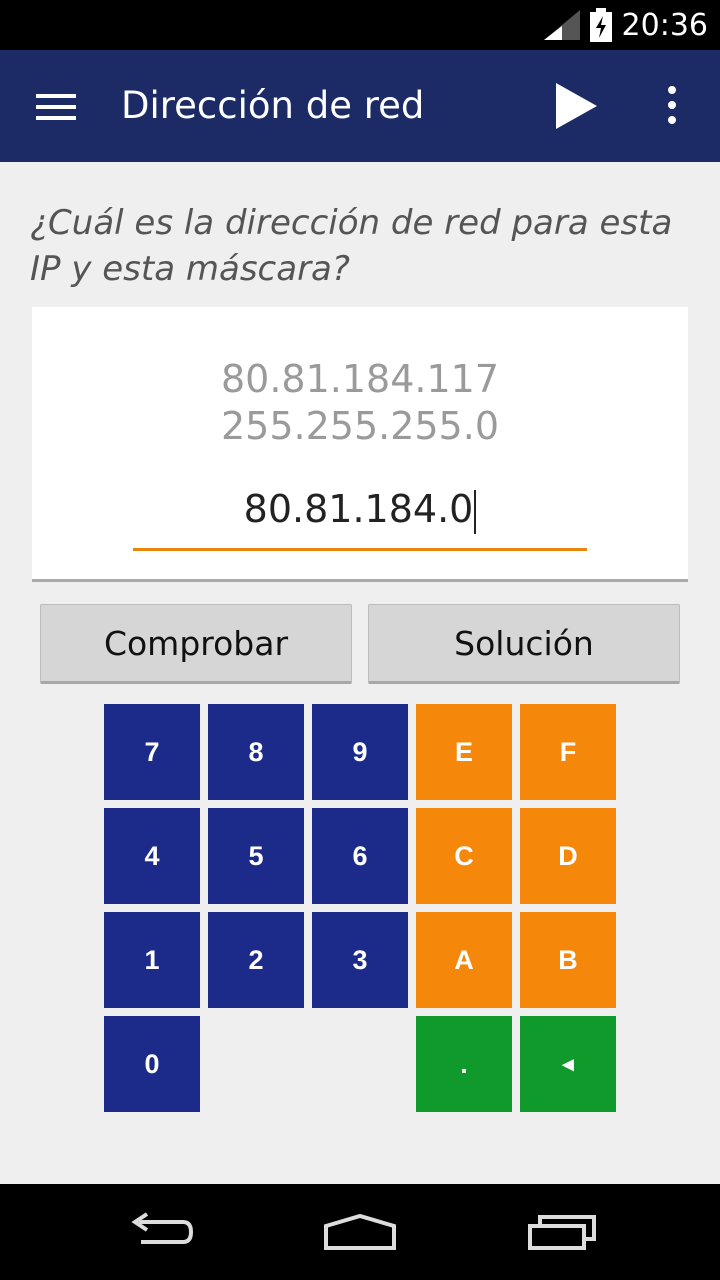 The width and height of the screenshot is (720, 1280). I want to click on key-9: 9, so click(360, 752).